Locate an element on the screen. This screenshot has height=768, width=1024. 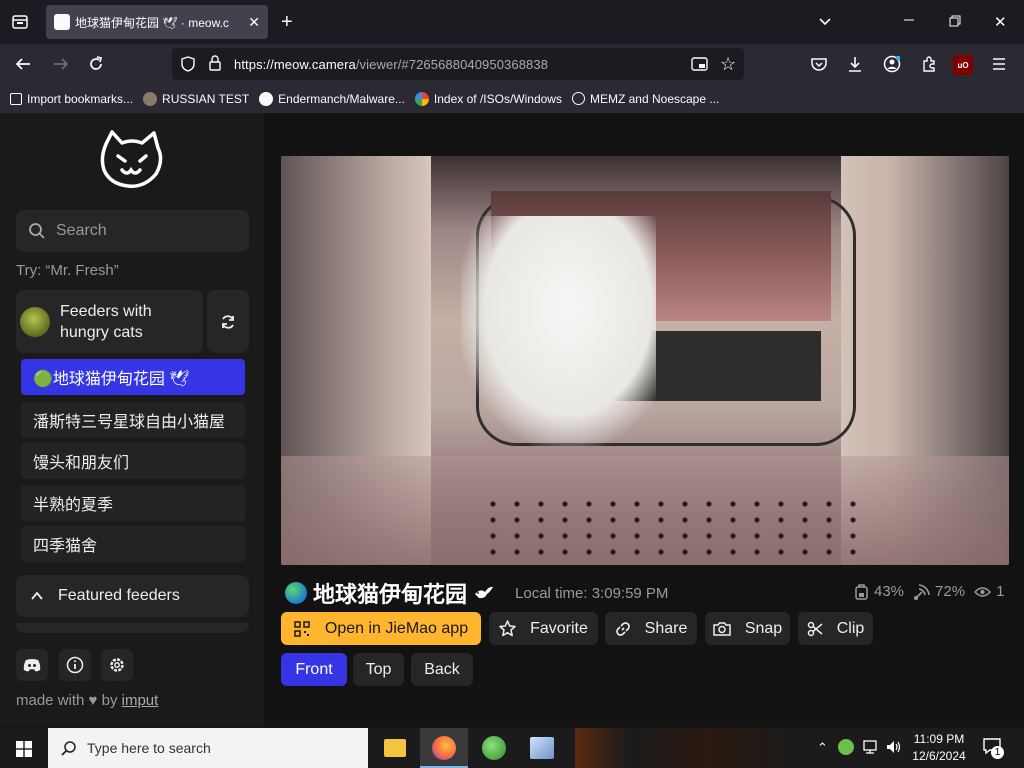
food-level: 43% is located at coordinates (889, 591).